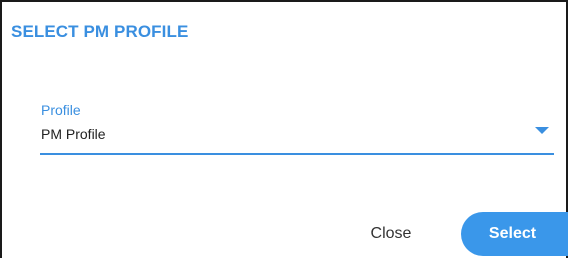 This screenshot has height=258, width=568. I want to click on profile-field-label: Profile, so click(61, 110).